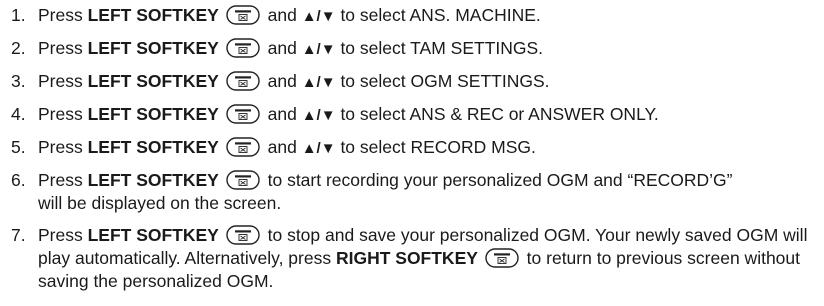 The width and height of the screenshot is (824, 306). What do you see at coordinates (18, 48) in the screenshot?
I see `step-number: 2.` at bounding box center [18, 48].